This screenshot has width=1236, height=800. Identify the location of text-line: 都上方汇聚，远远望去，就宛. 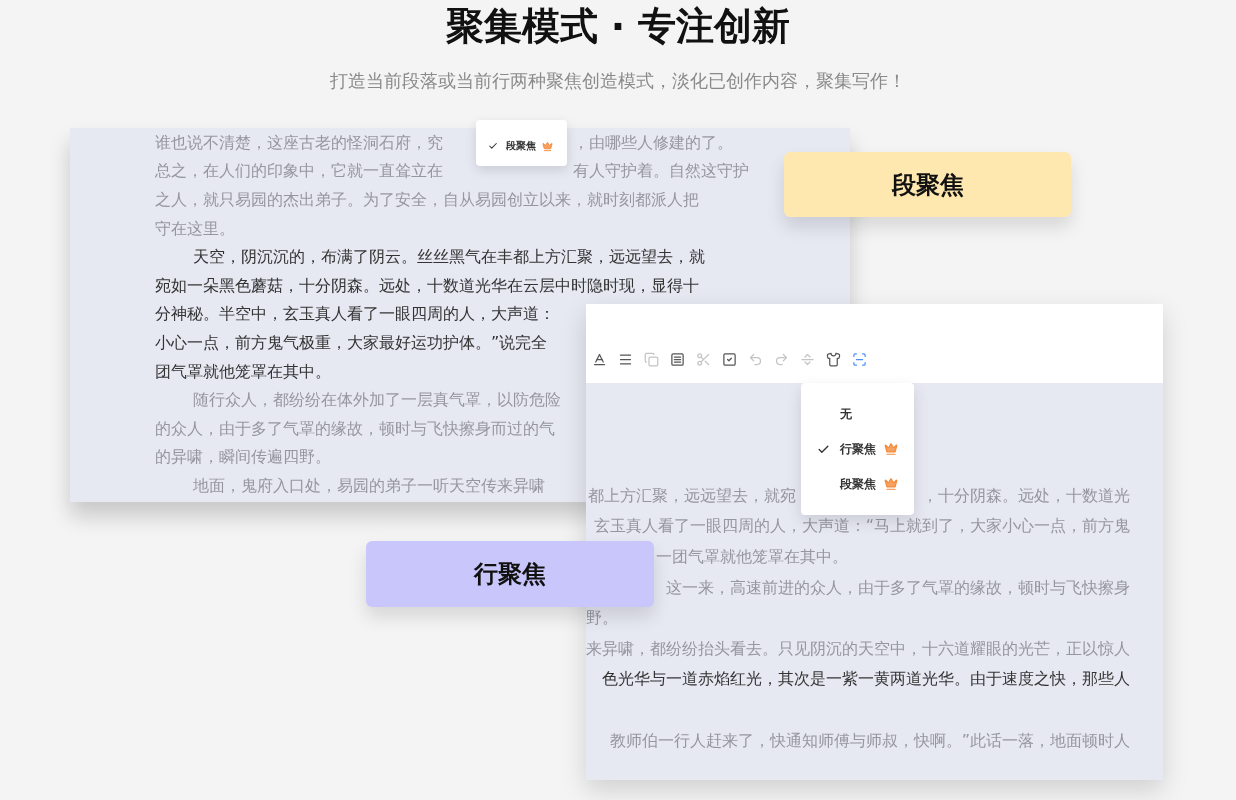
(692, 496).